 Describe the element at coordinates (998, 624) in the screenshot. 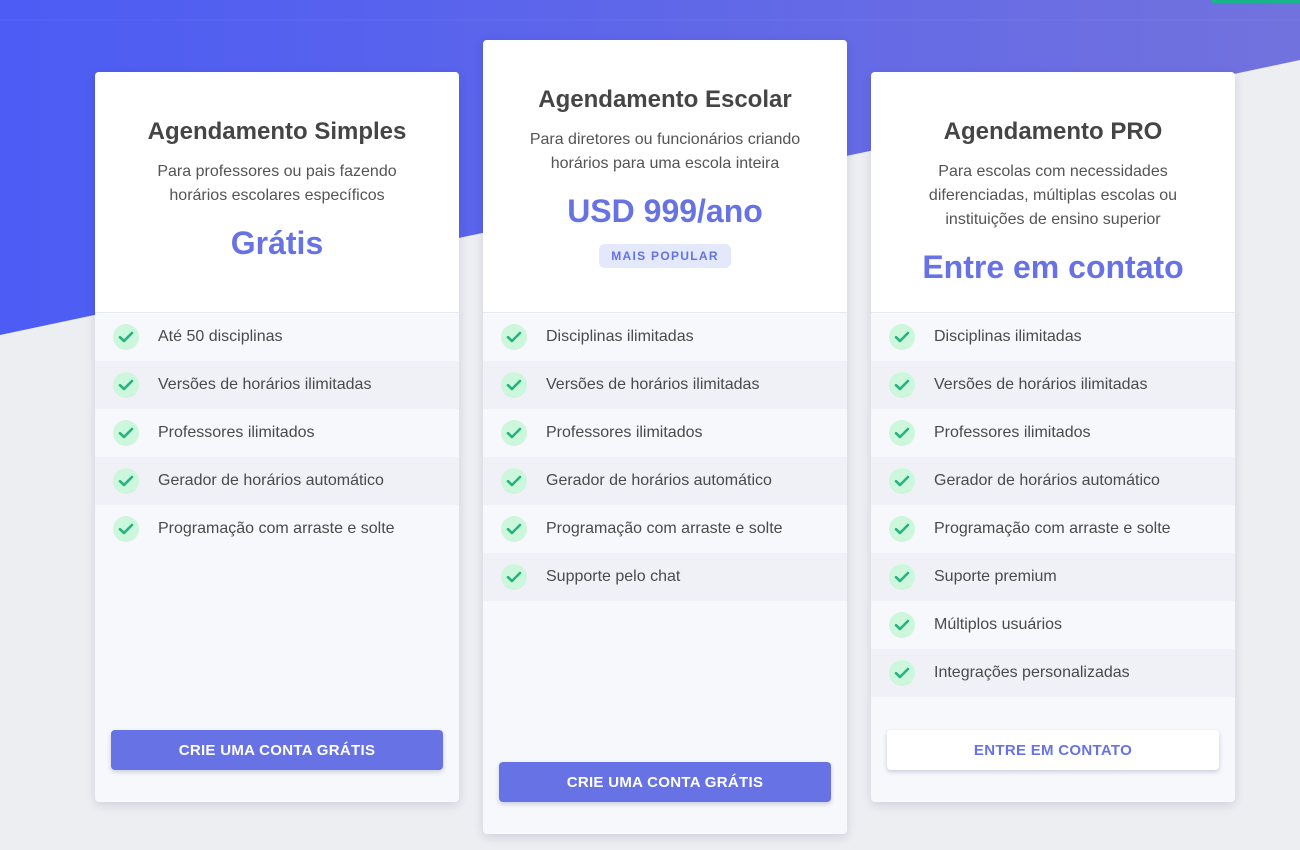

I see `feature-label: Múltiplos usuários` at that location.